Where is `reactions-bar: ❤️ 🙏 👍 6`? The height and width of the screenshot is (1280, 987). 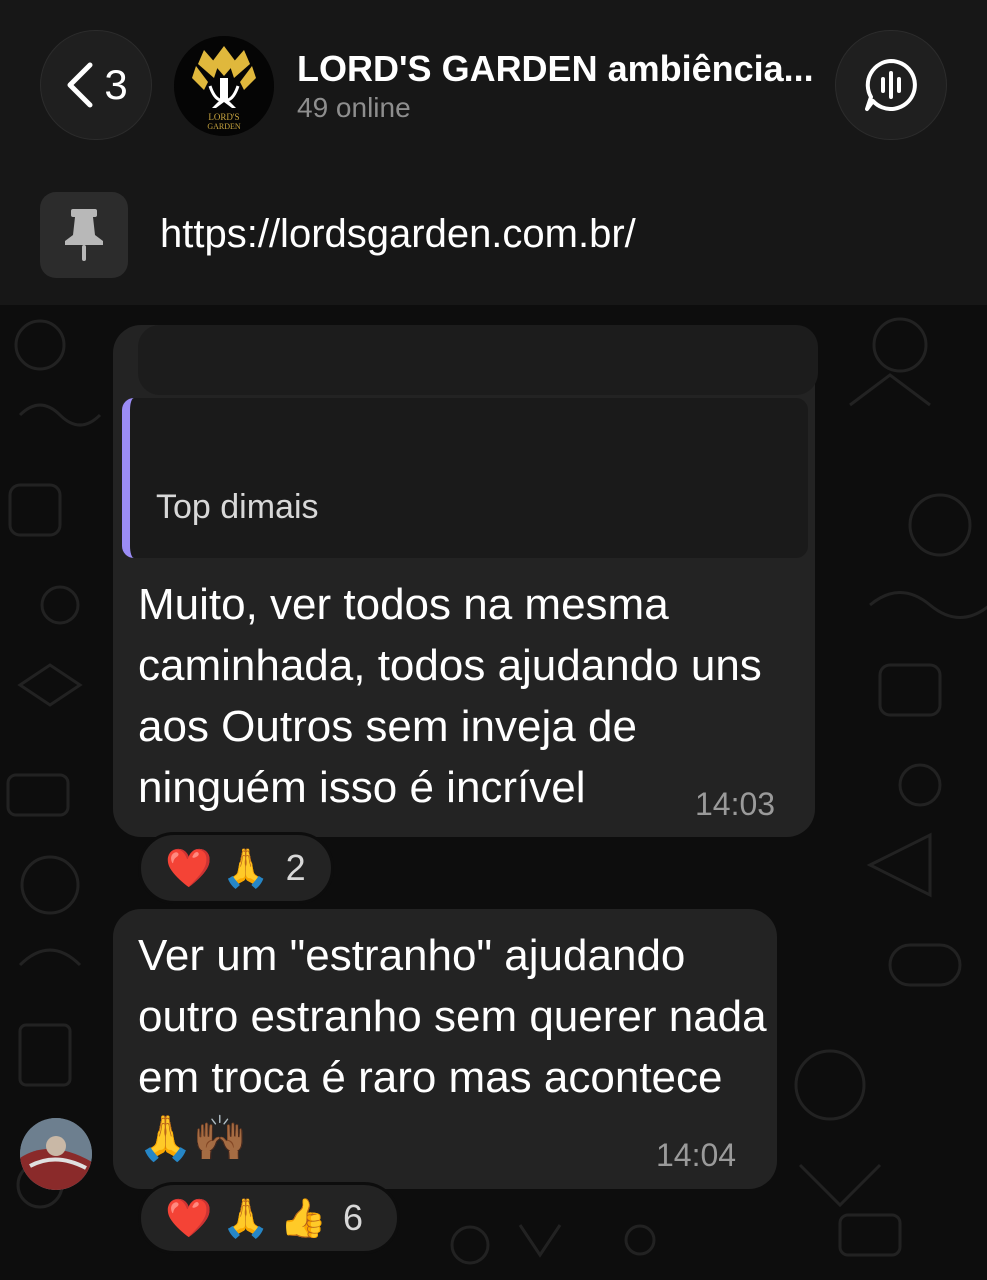
reactions-bar: ❤️ 🙏 👍 6 is located at coordinates (269, 1218).